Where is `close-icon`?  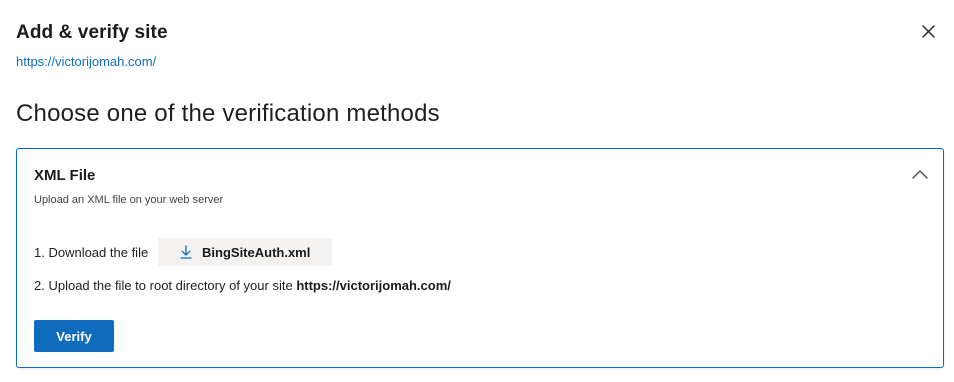 close-icon is located at coordinates (928, 34).